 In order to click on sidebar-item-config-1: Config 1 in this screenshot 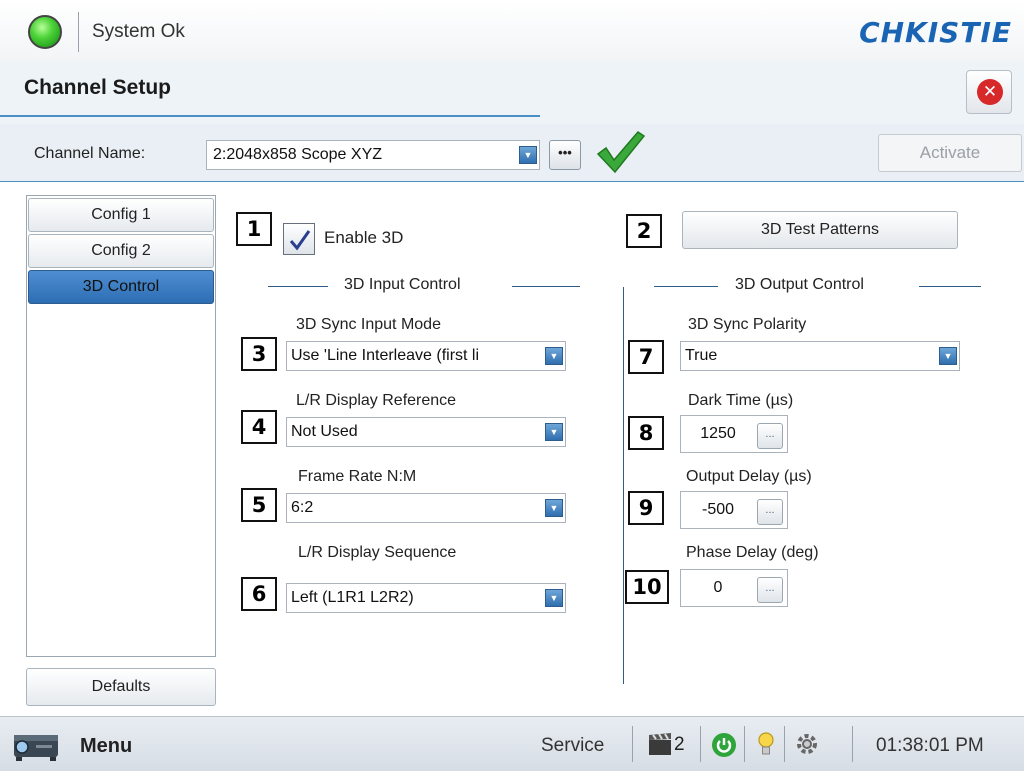, I will do `click(121, 215)`.